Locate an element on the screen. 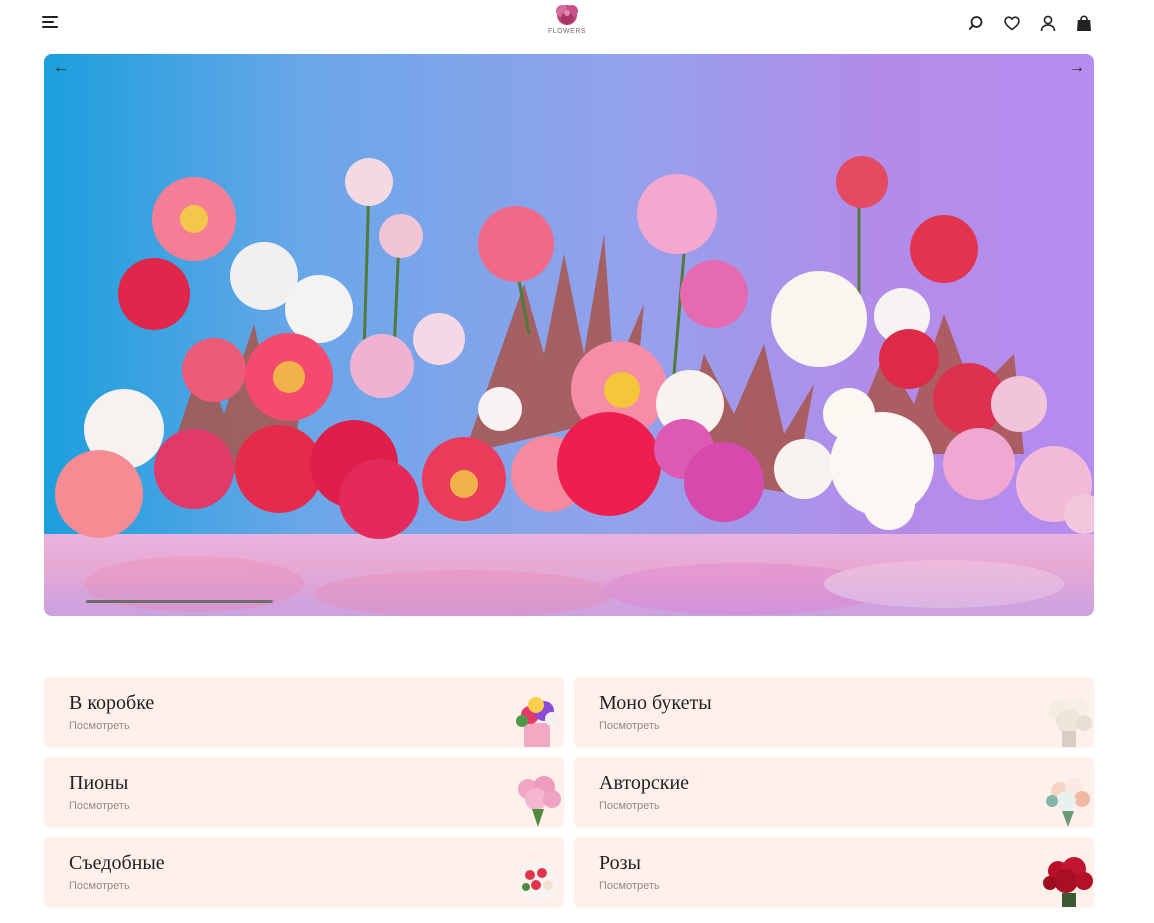  logo-text: FLOWERS is located at coordinates (567, 31).